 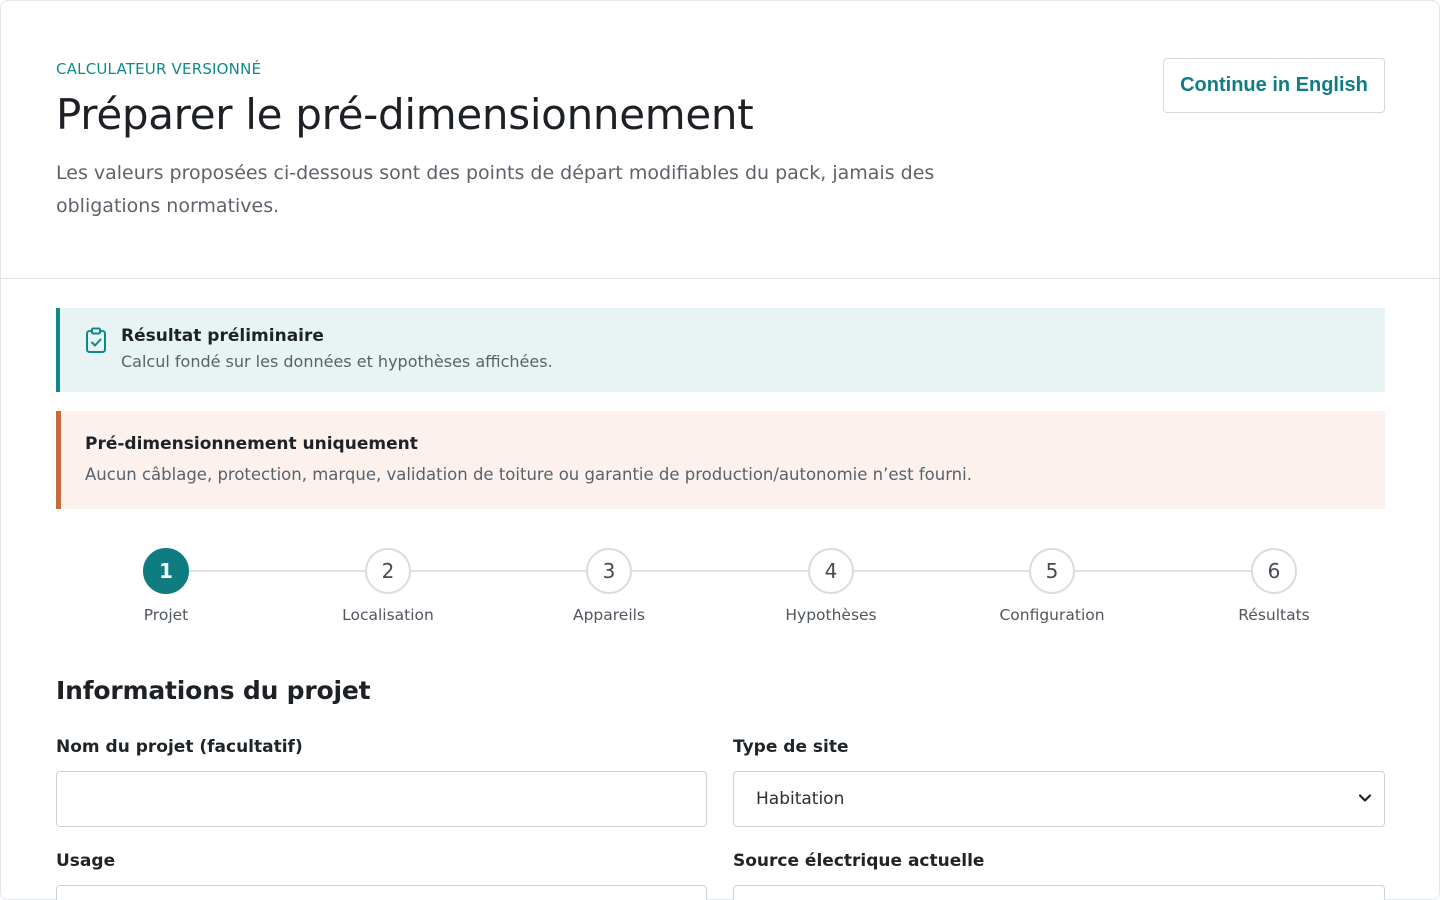 What do you see at coordinates (213, 690) in the screenshot?
I see `section-title: Informations du projet` at bounding box center [213, 690].